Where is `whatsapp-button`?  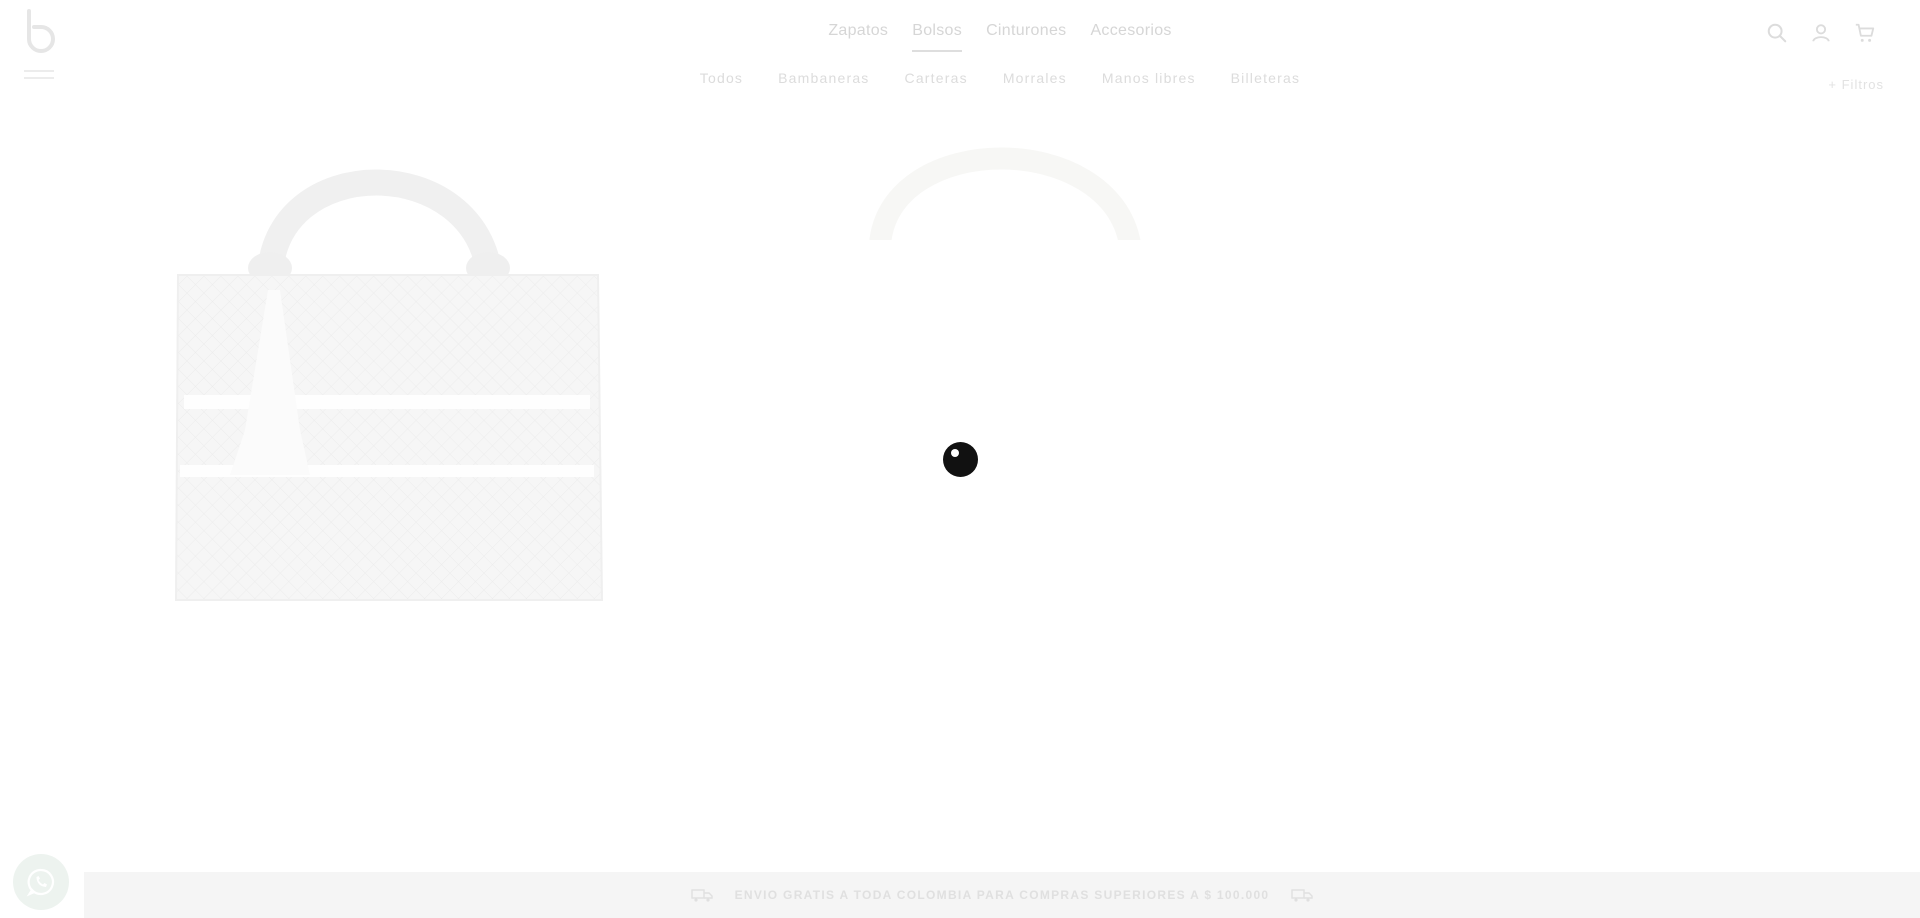
whatsapp-button is located at coordinates (41, 882).